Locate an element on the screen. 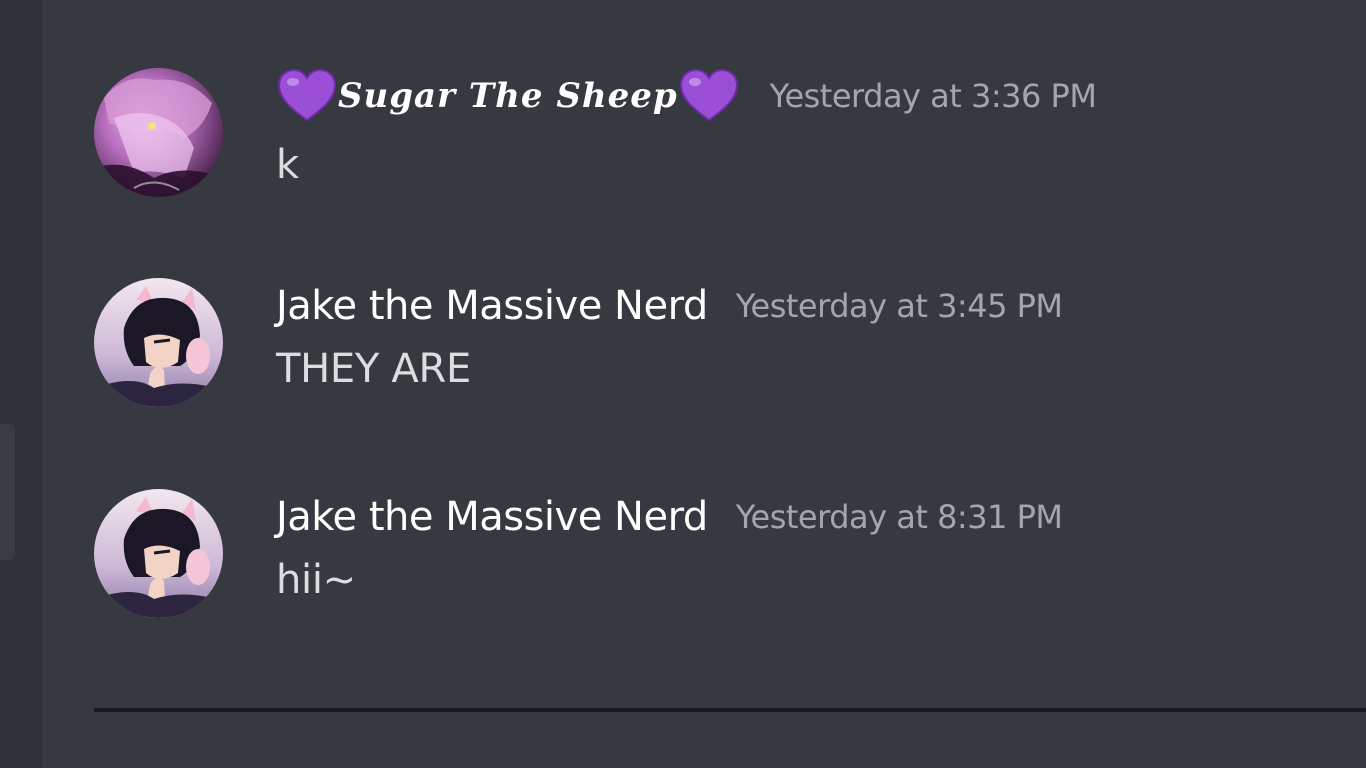  username: Sugar The Sheep is located at coordinates (508, 96).